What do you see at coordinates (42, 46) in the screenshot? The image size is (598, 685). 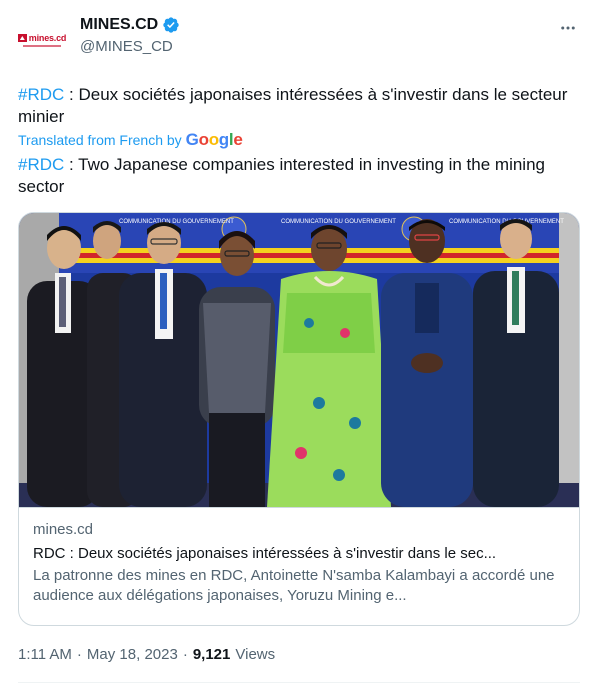 I see `avatar-logo-underline` at bounding box center [42, 46].